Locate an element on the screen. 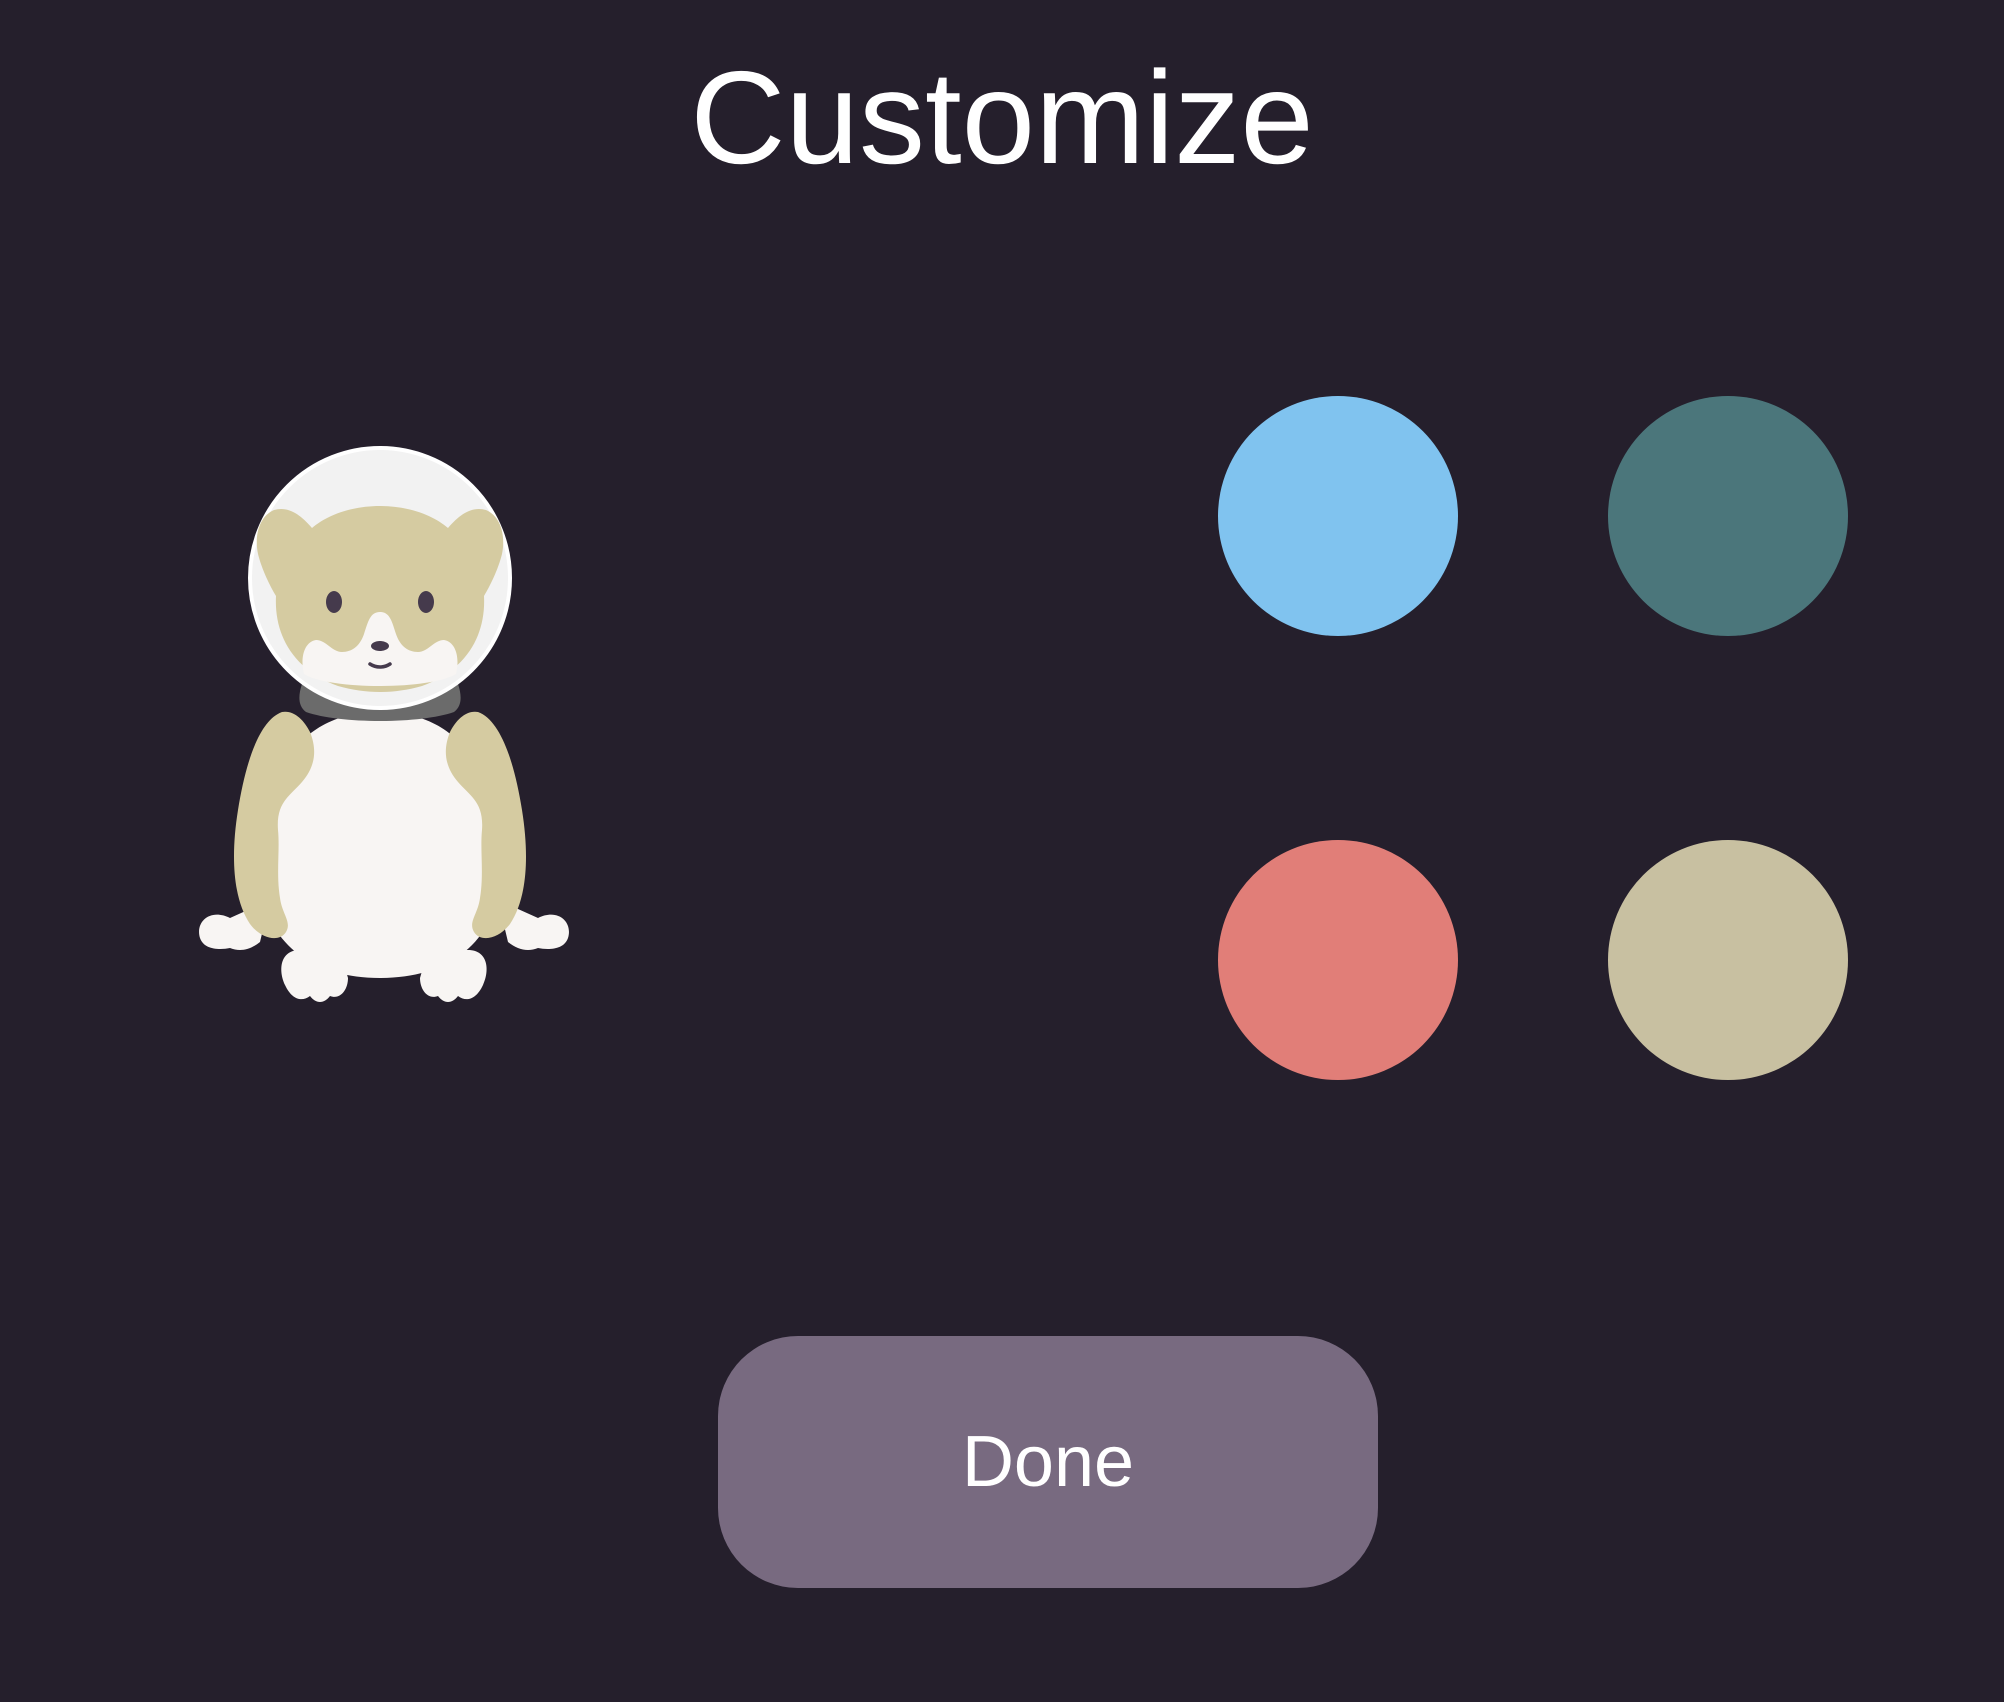 The height and width of the screenshot is (1702, 2004). left-eye is located at coordinates (334, 602).